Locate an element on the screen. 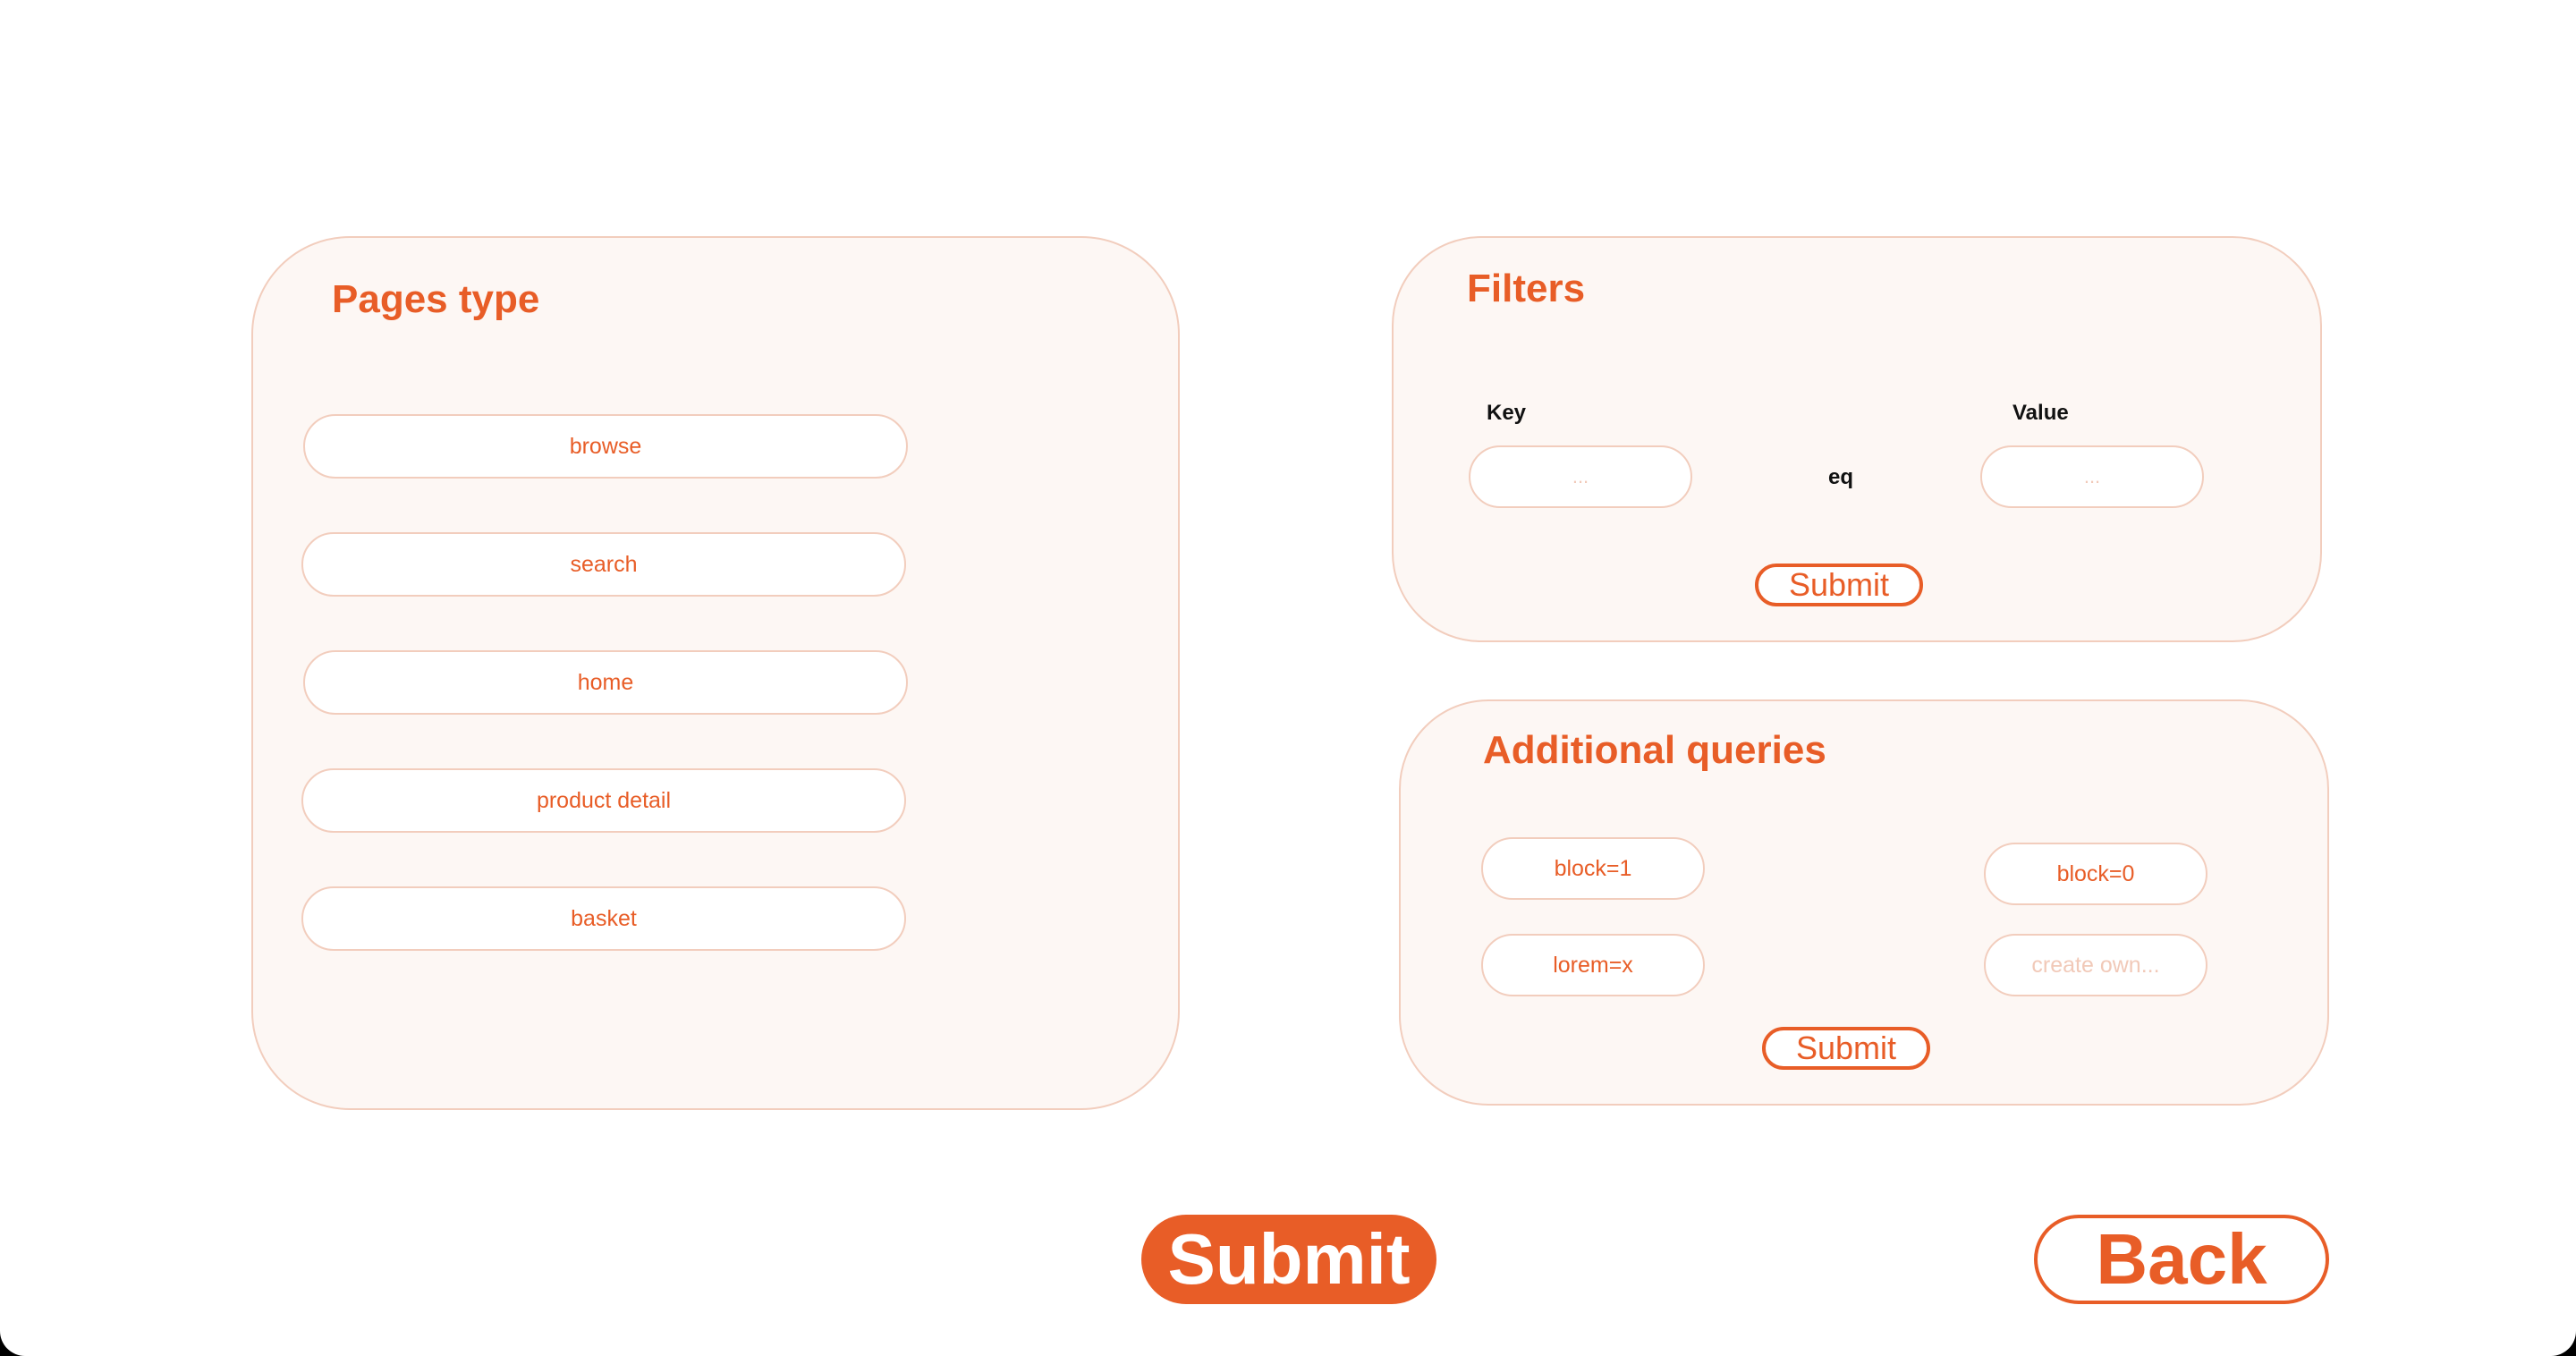  main-submit-button: Submit is located at coordinates (1288, 1259).